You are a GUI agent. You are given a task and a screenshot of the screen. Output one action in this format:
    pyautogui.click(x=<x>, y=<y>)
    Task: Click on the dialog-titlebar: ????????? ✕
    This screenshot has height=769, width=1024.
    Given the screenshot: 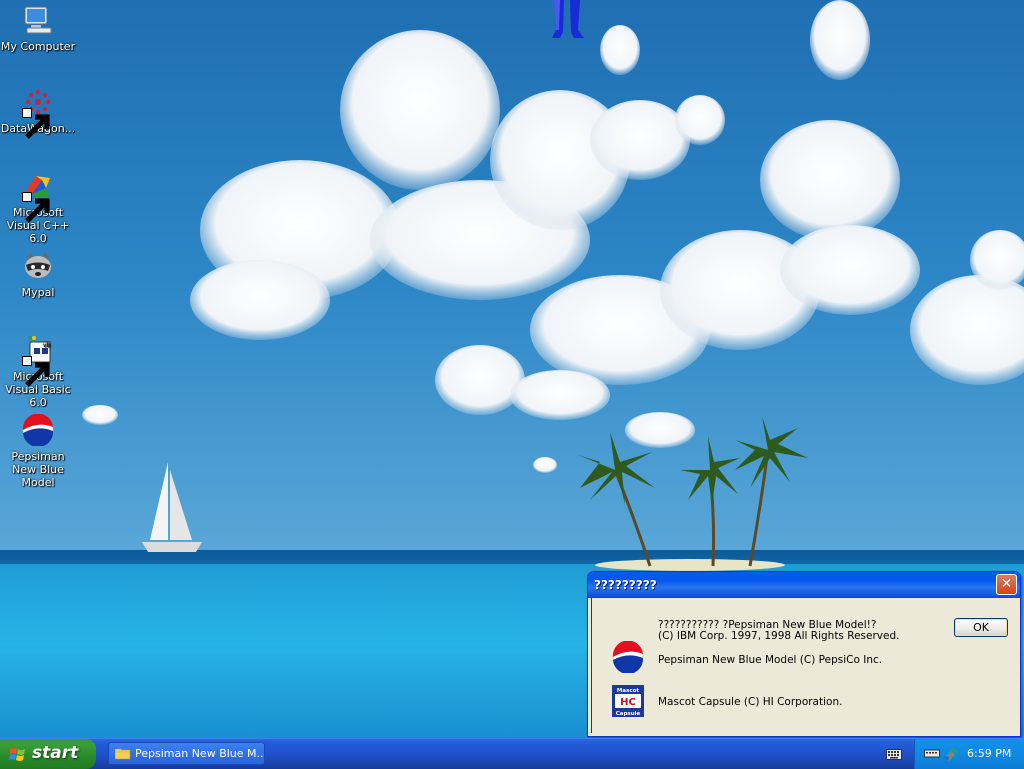 What is the action you would take?
    pyautogui.click(x=804, y=585)
    